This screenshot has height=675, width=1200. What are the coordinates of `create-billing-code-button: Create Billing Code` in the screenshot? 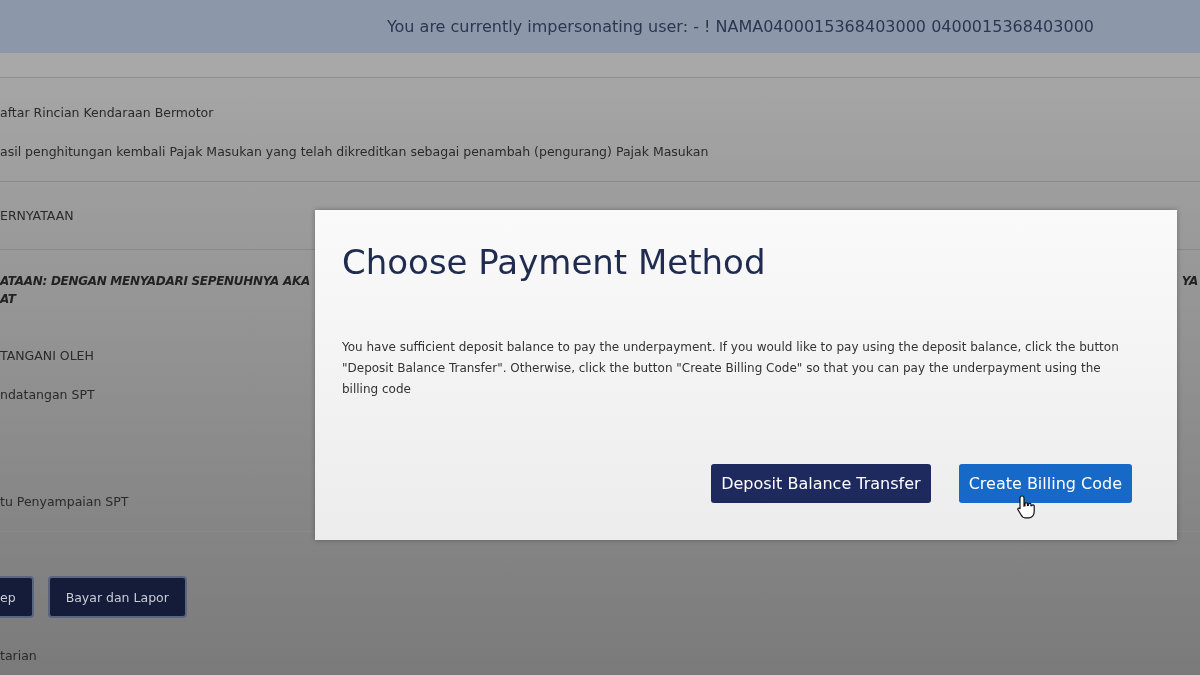 It's located at (1045, 483).